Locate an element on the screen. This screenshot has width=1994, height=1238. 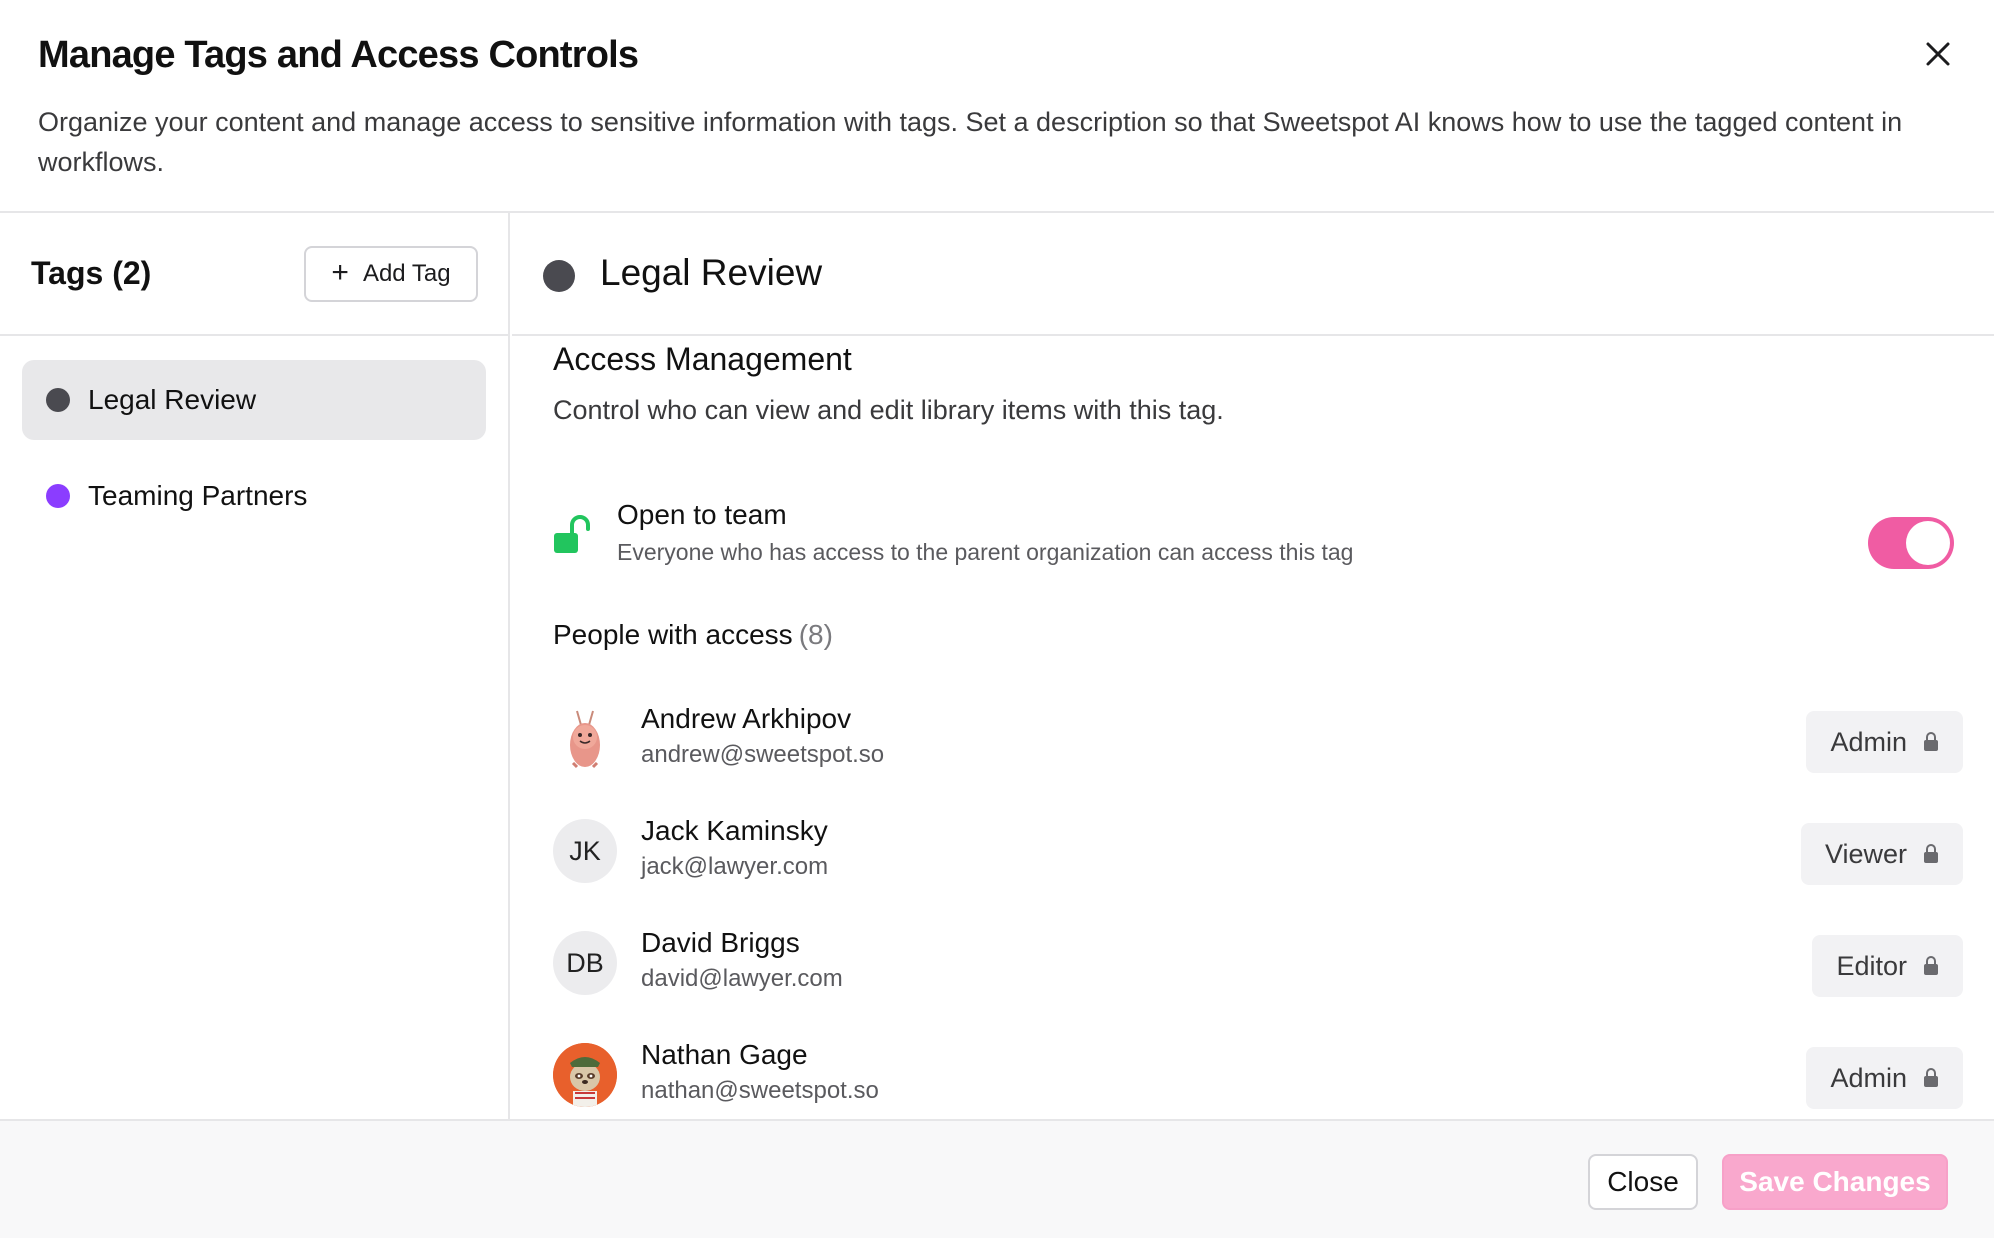
open-to-team-title: Open to team is located at coordinates (702, 514).